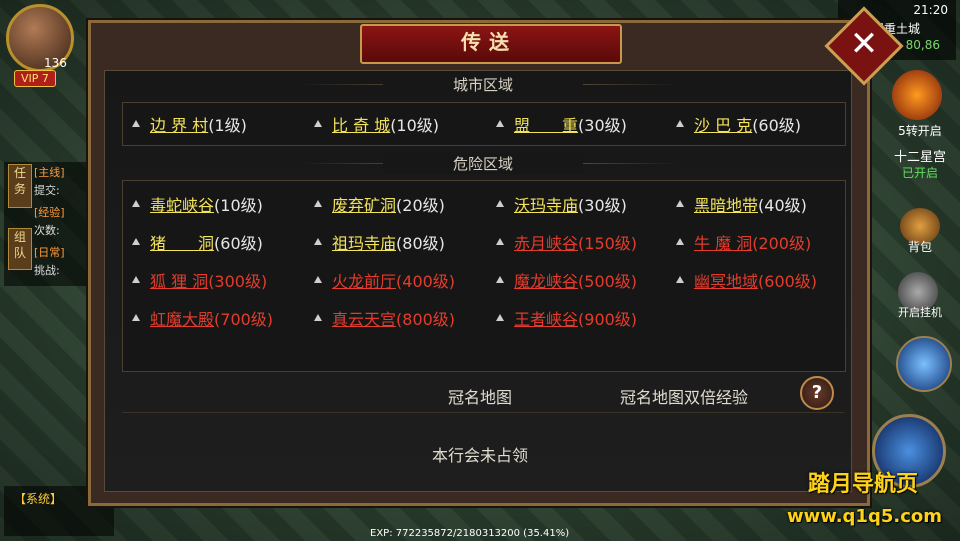 This screenshot has width=960, height=541. Describe the element at coordinates (608, 281) in the screenshot. I see `location-level: (500级)` at that location.